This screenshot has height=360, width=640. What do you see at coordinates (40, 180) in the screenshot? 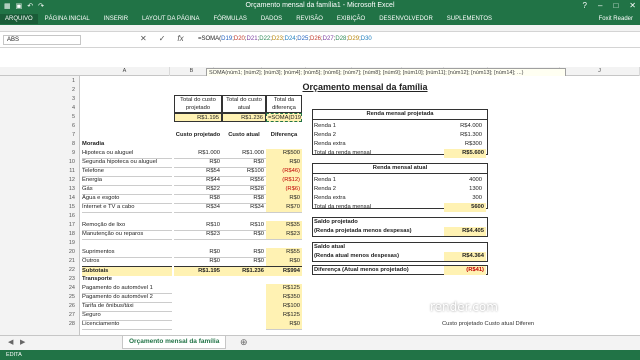
I see `row-header: 12` at bounding box center [40, 180].